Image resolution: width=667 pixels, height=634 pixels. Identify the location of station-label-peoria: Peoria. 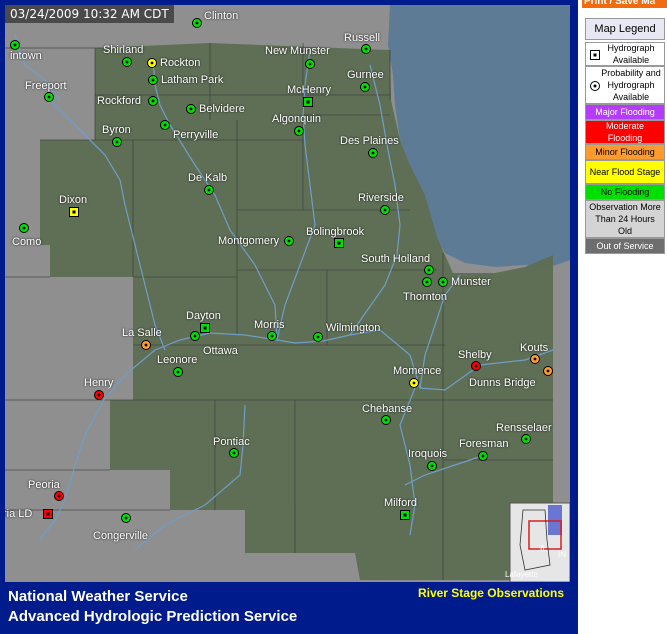
(44, 485).